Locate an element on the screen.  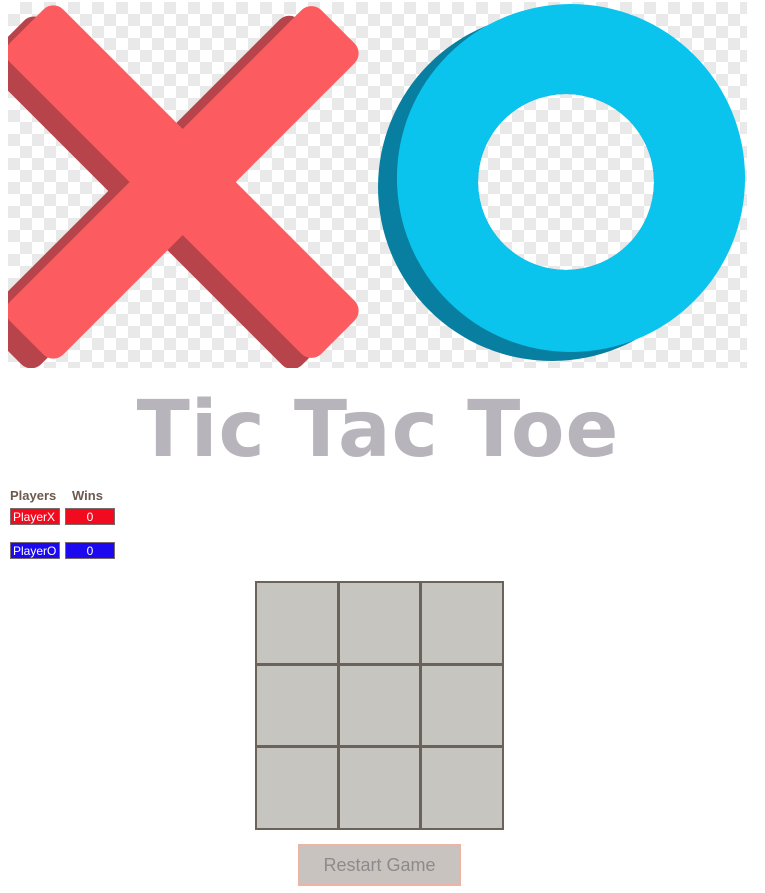
player-o-name: PlayerO is located at coordinates (35, 550).